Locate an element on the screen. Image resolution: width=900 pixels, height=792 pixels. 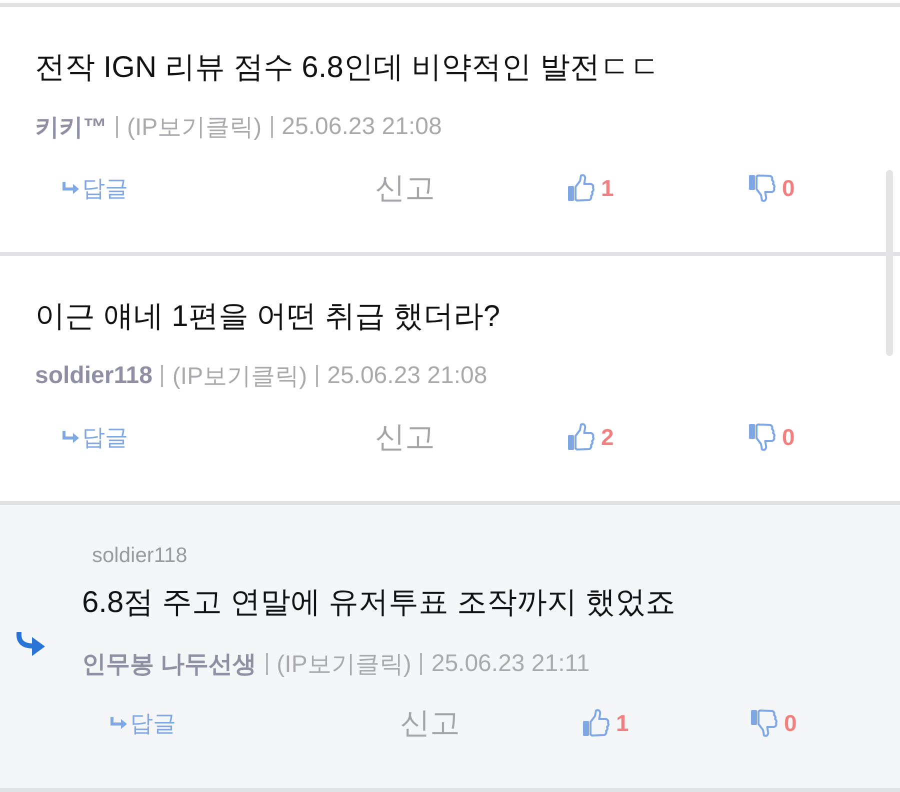
like-button: 2 is located at coordinates (590, 437).